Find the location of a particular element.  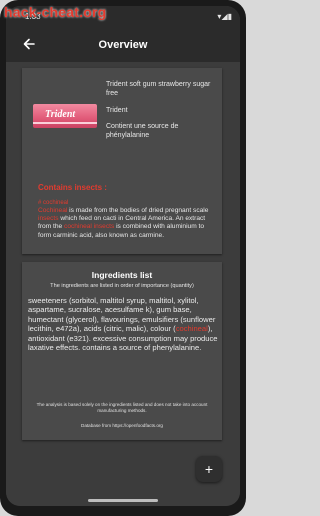

product-note: Contient une source de phénylalanine is located at coordinates (142, 131).